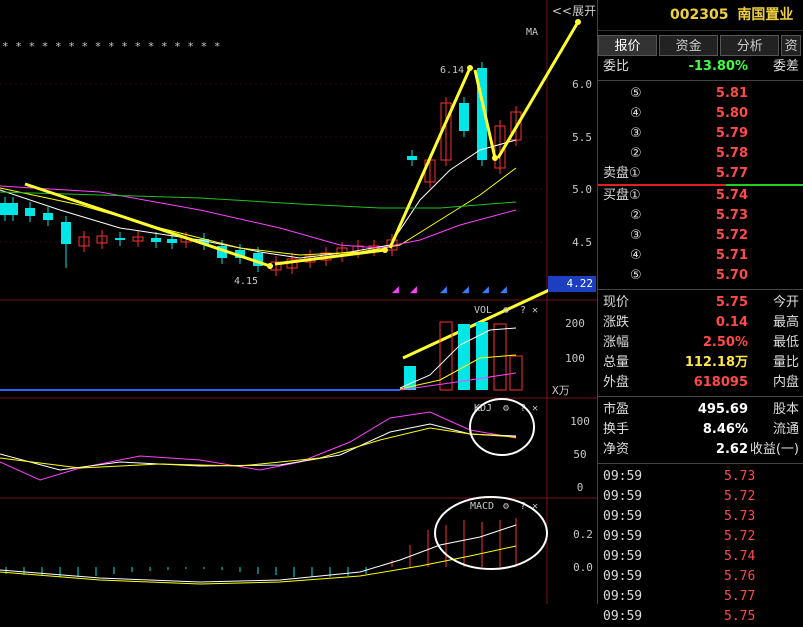  I want to click on trade-row: 09:59 5.74, so click(700, 557).